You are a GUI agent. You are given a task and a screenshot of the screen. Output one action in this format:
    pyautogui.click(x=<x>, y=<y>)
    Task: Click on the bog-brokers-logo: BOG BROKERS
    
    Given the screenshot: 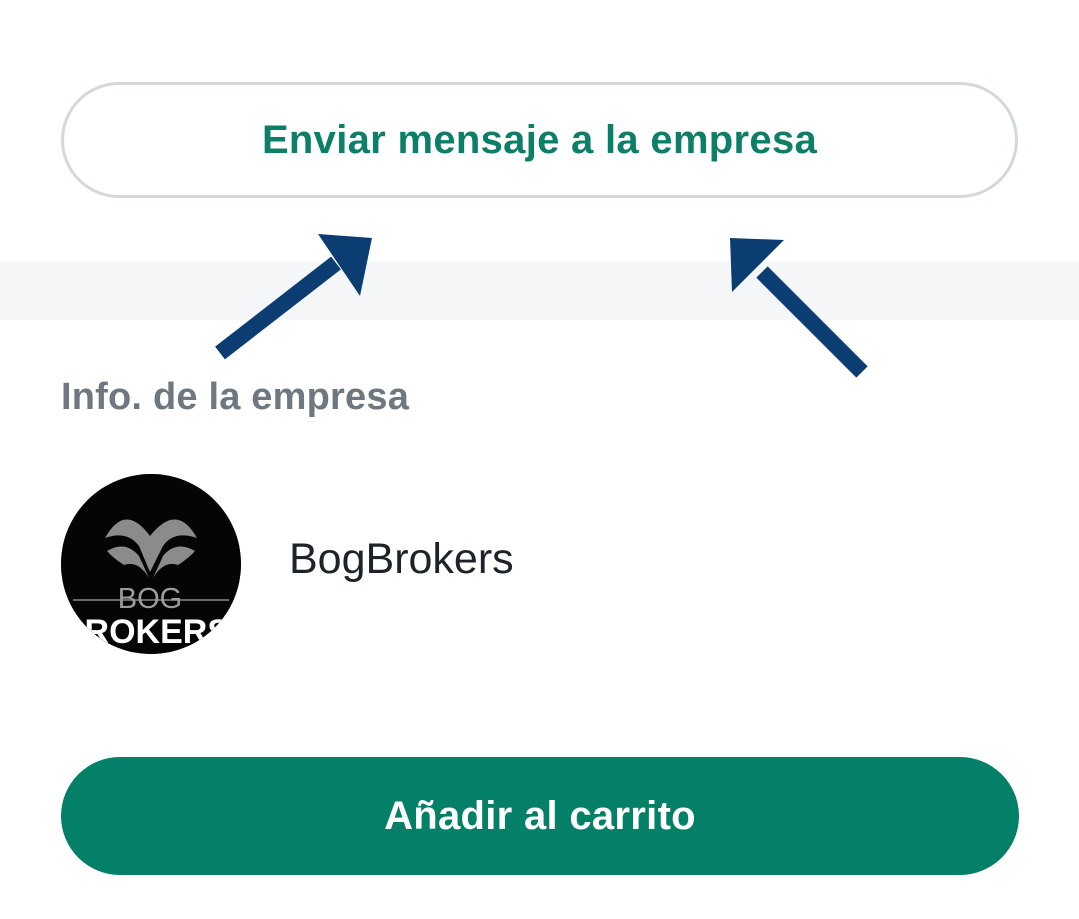 What is the action you would take?
    pyautogui.click(x=151, y=564)
    